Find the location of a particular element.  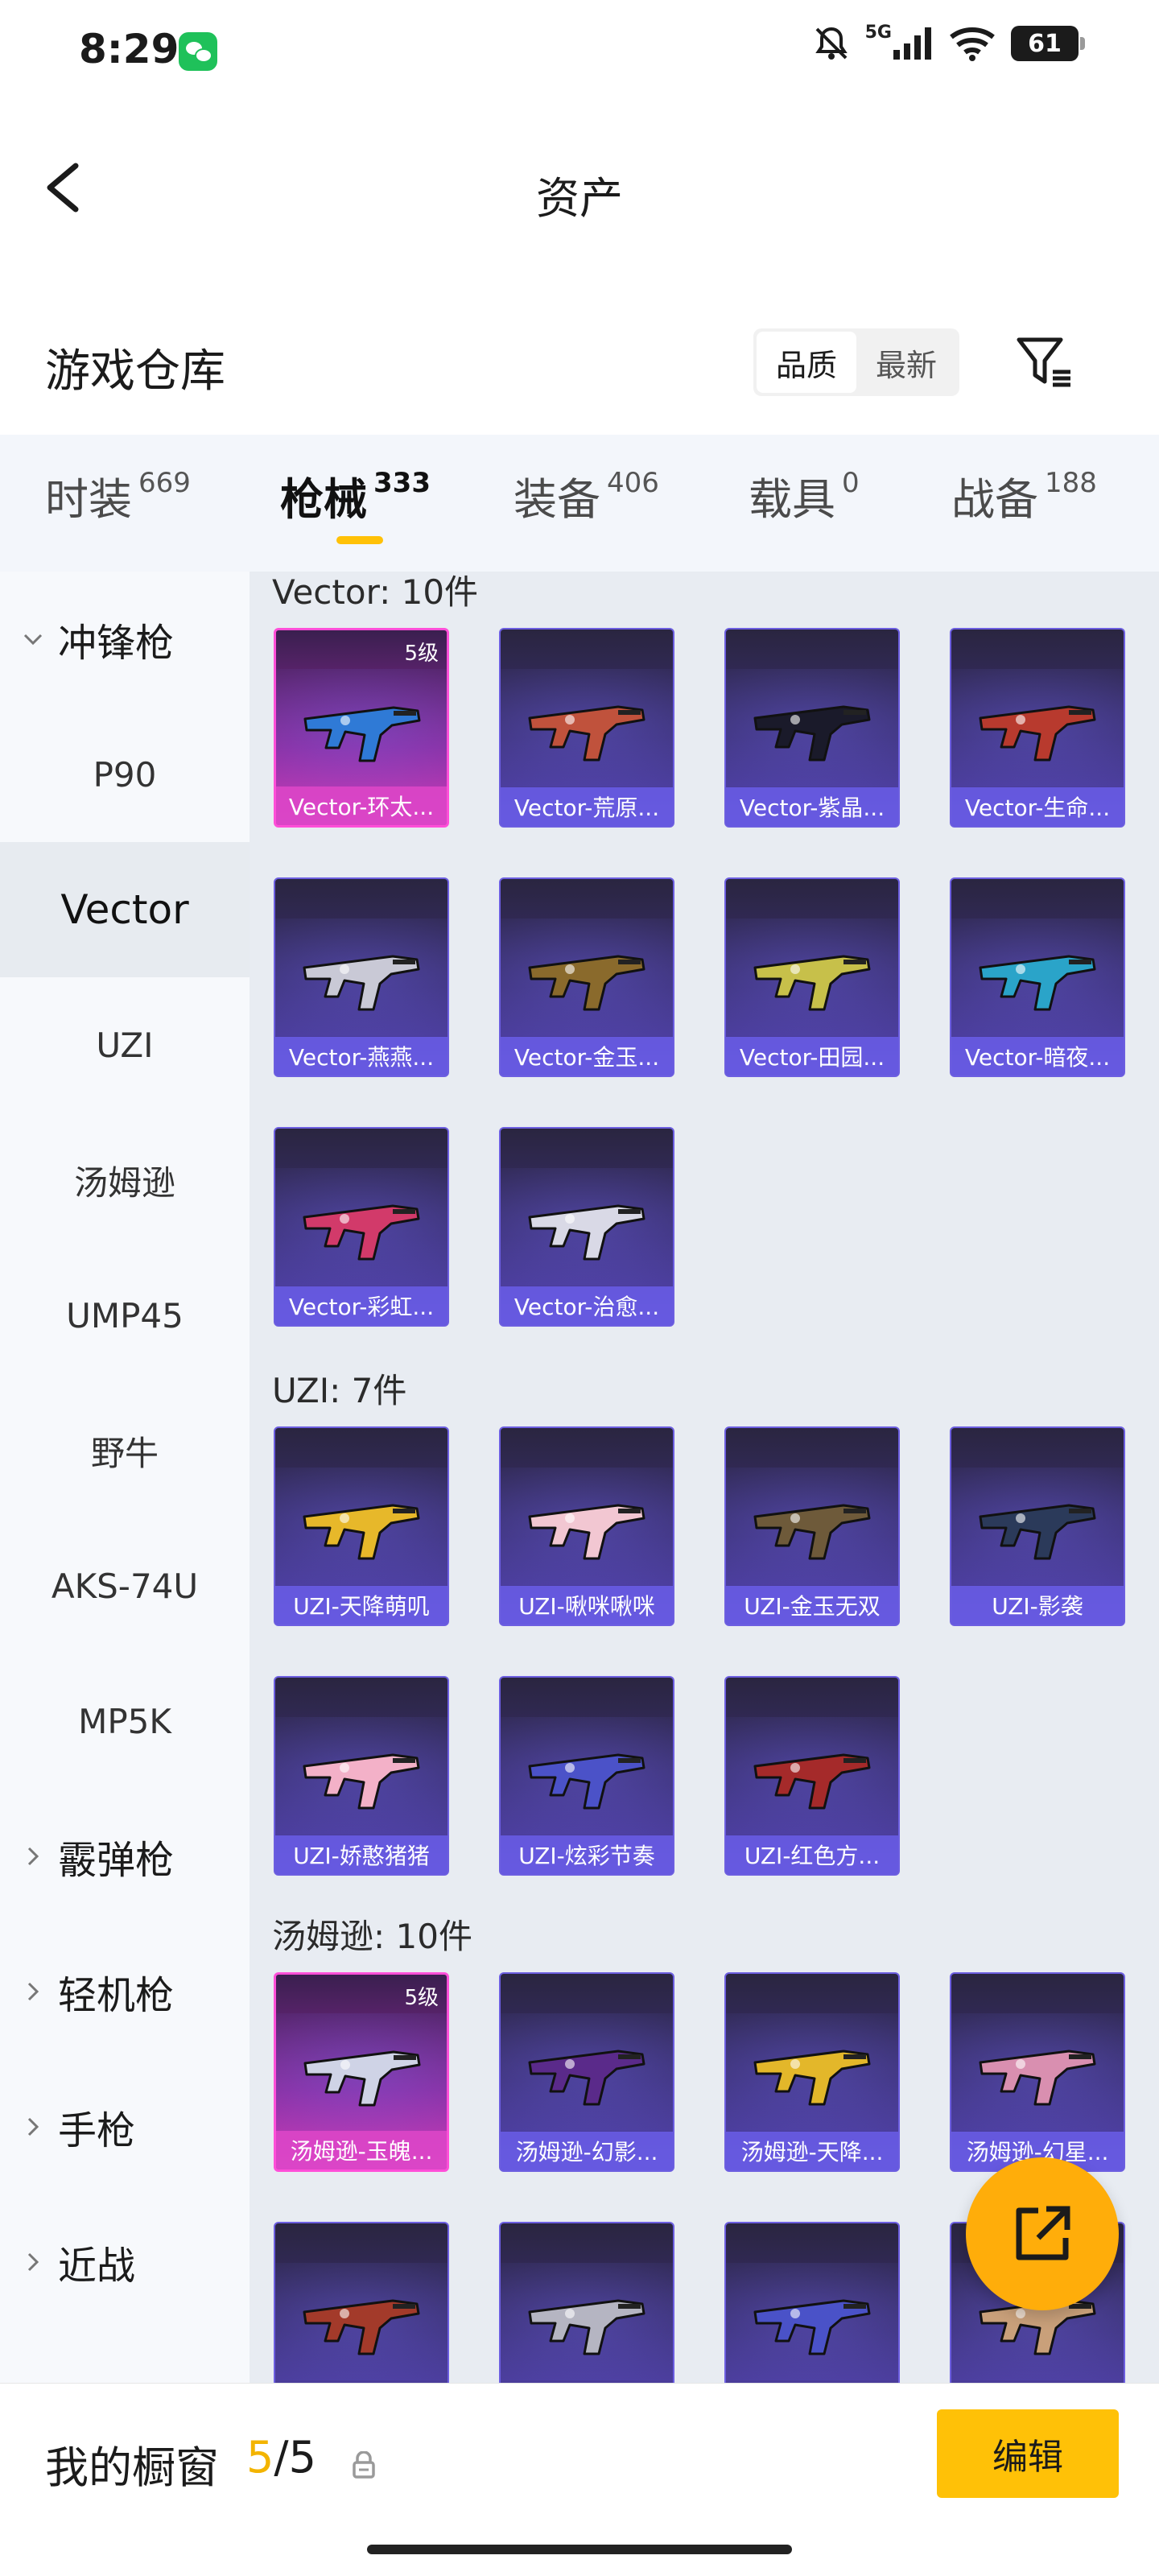

skin-name: UZI-金玉无双 is located at coordinates (812, 1605).